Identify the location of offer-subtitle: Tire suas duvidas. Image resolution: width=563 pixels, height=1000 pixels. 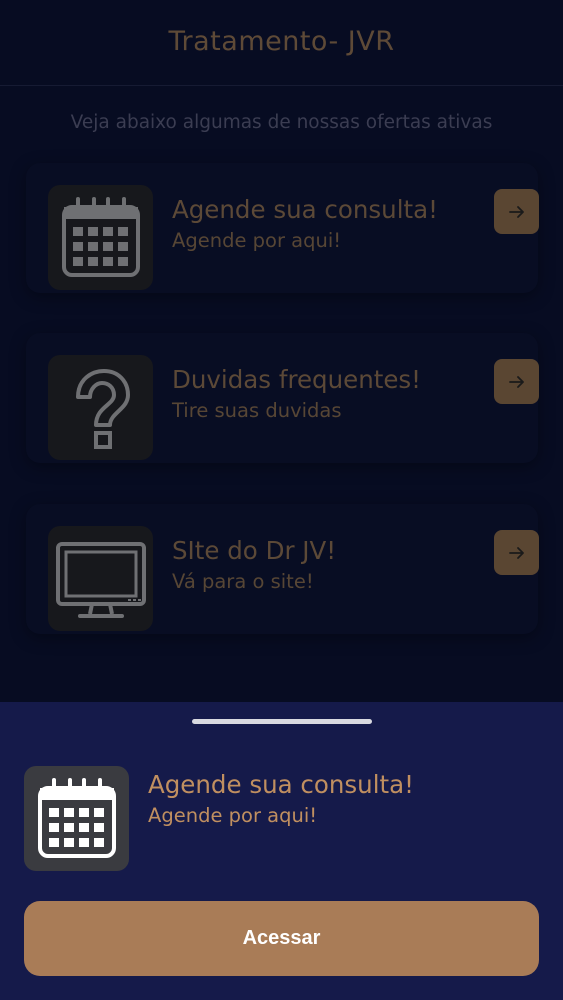
(257, 410).